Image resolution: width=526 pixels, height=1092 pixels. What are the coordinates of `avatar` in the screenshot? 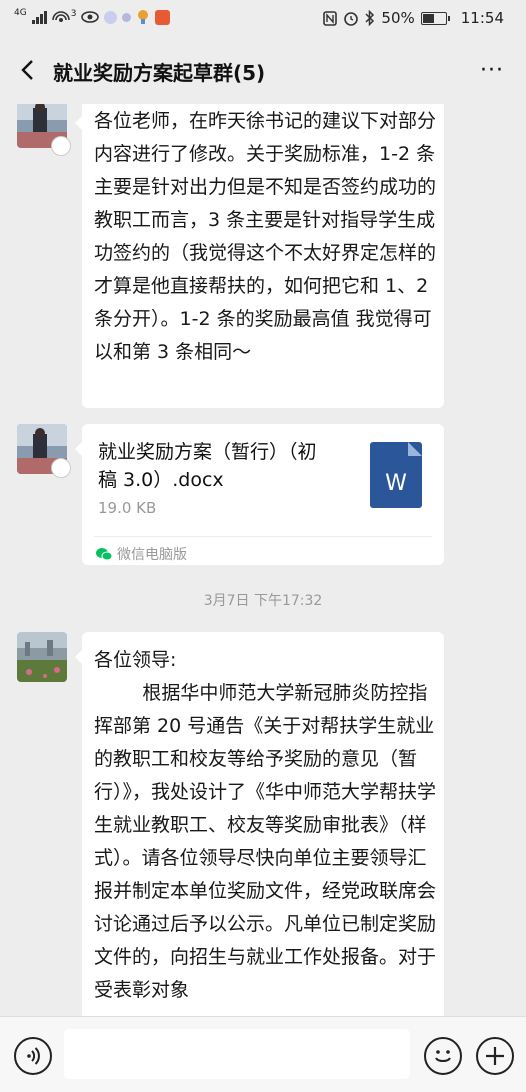 It's located at (42, 657).